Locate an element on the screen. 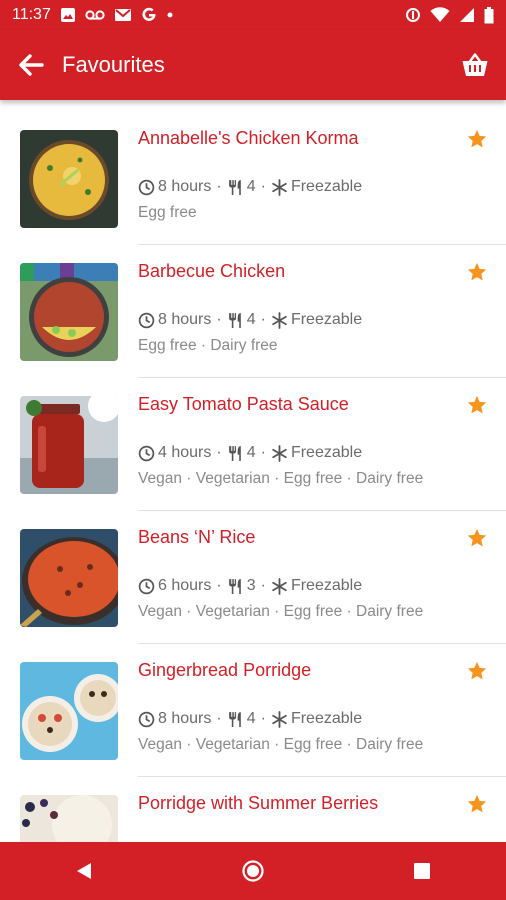  recipe-title: Barbecue Chicken is located at coordinates (211, 271).